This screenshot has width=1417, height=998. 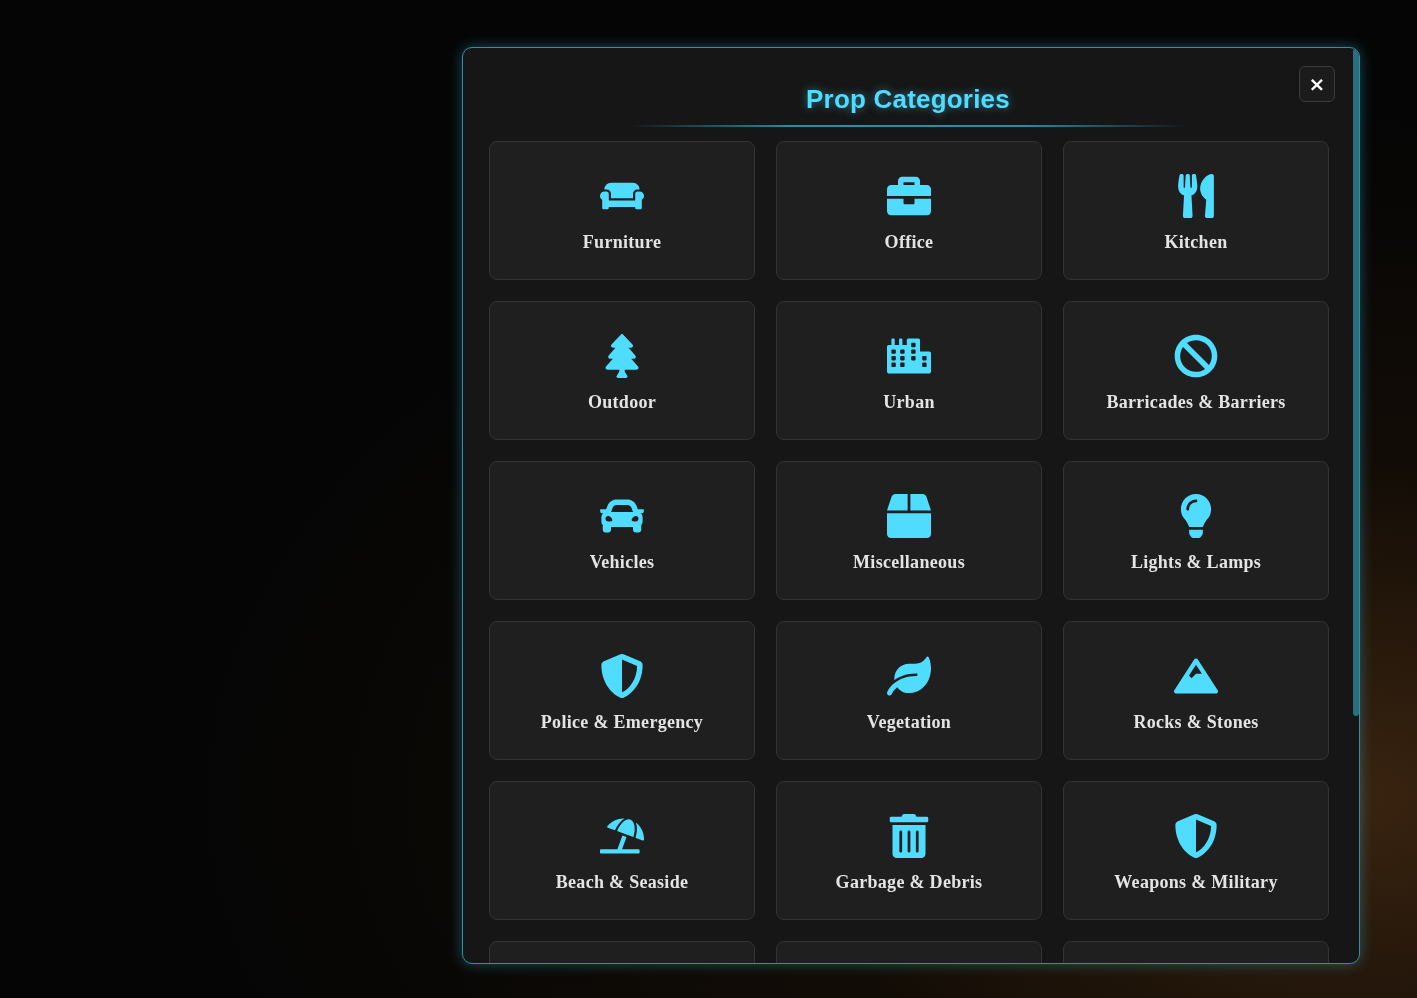 What do you see at coordinates (1196, 530) in the screenshot?
I see `category-card: Lights & Lamps` at bounding box center [1196, 530].